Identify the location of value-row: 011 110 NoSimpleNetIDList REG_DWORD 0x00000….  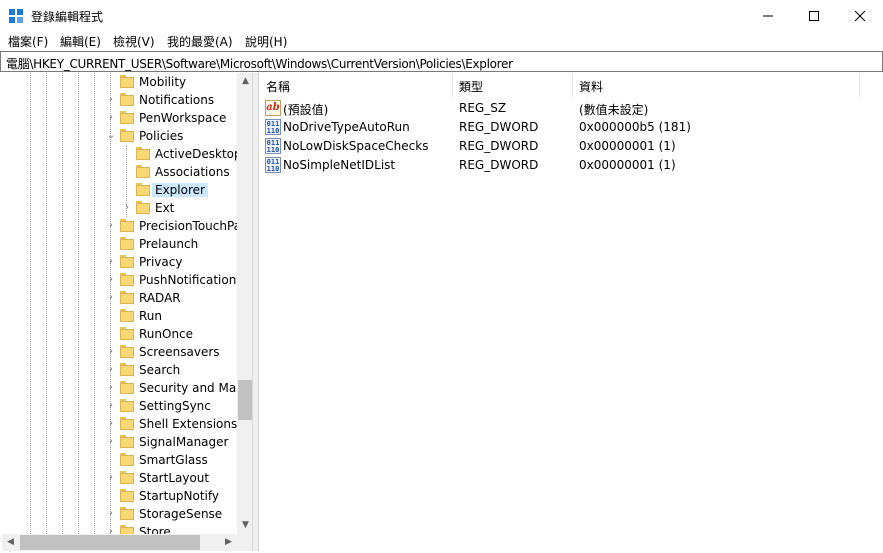
(570, 165).